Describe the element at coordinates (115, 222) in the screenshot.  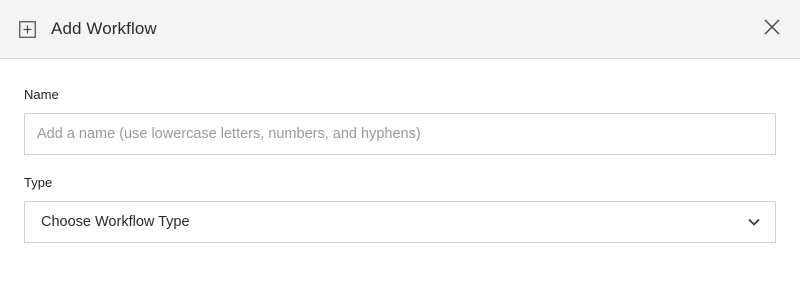
I see `workflow-type-selected: Choose Workflow Type` at that location.